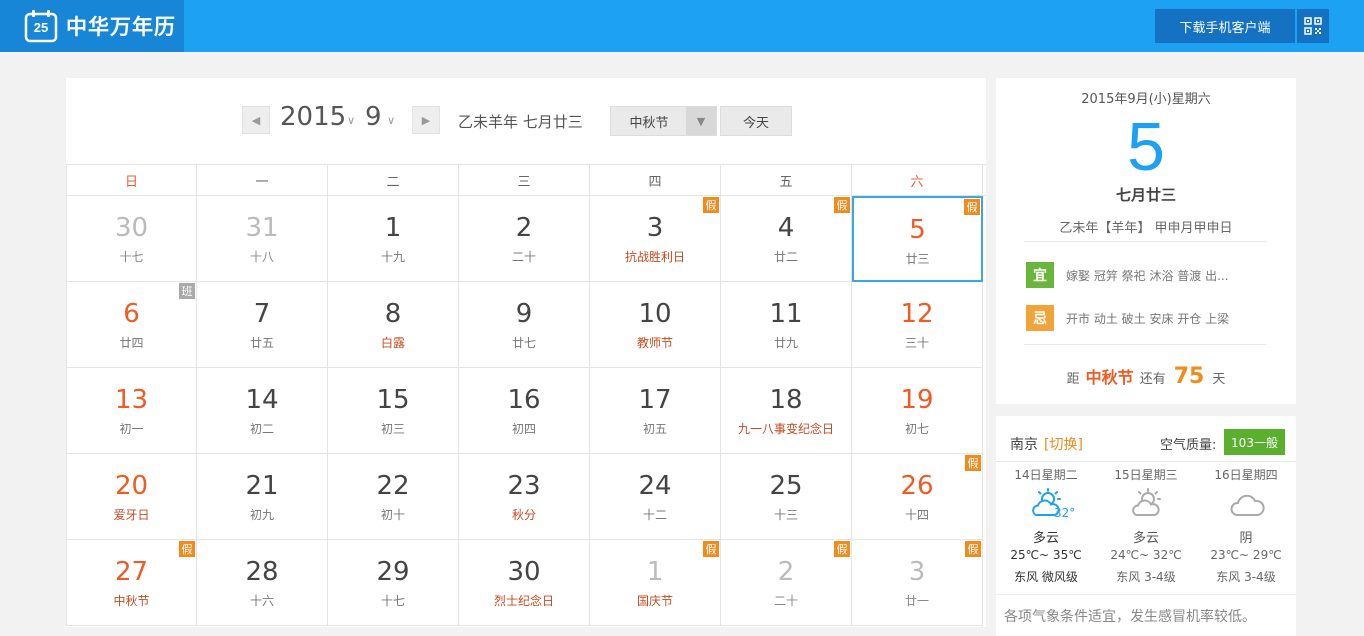 The width and height of the screenshot is (1364, 636). Describe the element at coordinates (701, 121) in the screenshot. I see `dropdown-triangle-icon: ▼` at that location.